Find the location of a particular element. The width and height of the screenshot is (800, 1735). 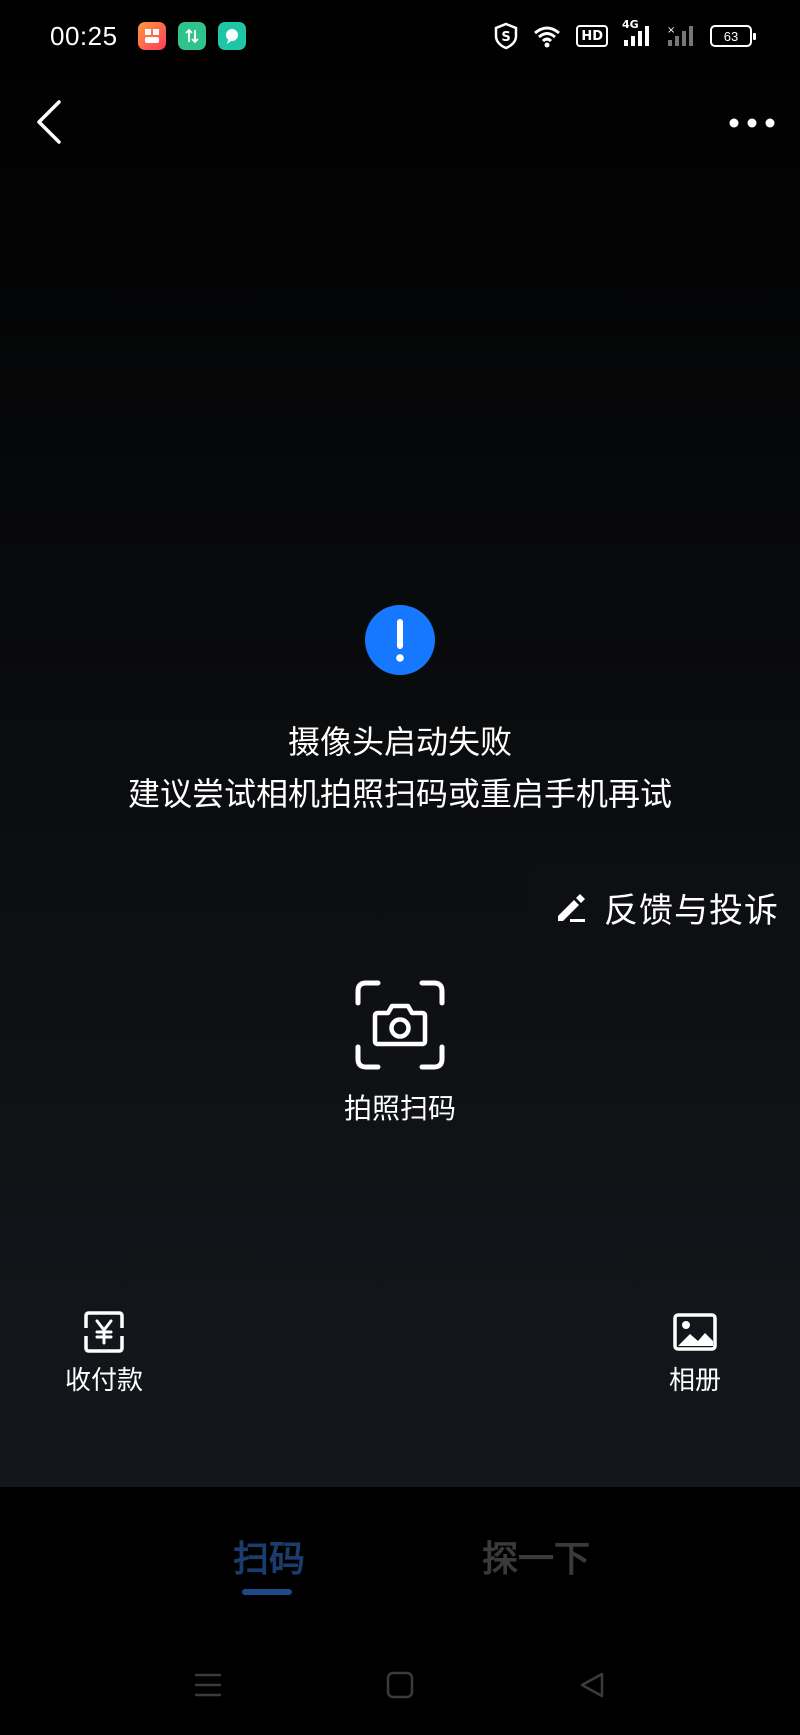

status-indicators: S HD 4G × 63 is located at coordinates (625, 34).